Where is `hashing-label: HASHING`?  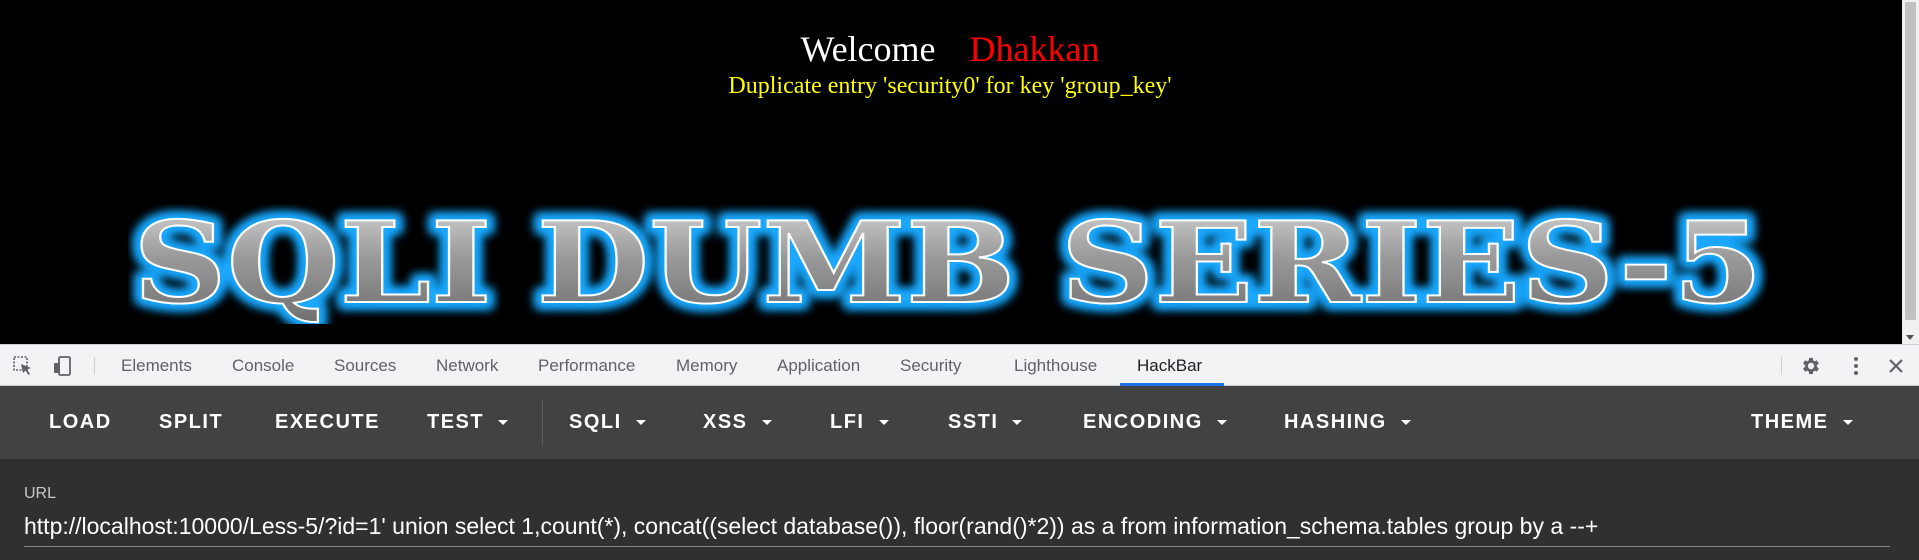 hashing-label: HASHING is located at coordinates (1335, 422).